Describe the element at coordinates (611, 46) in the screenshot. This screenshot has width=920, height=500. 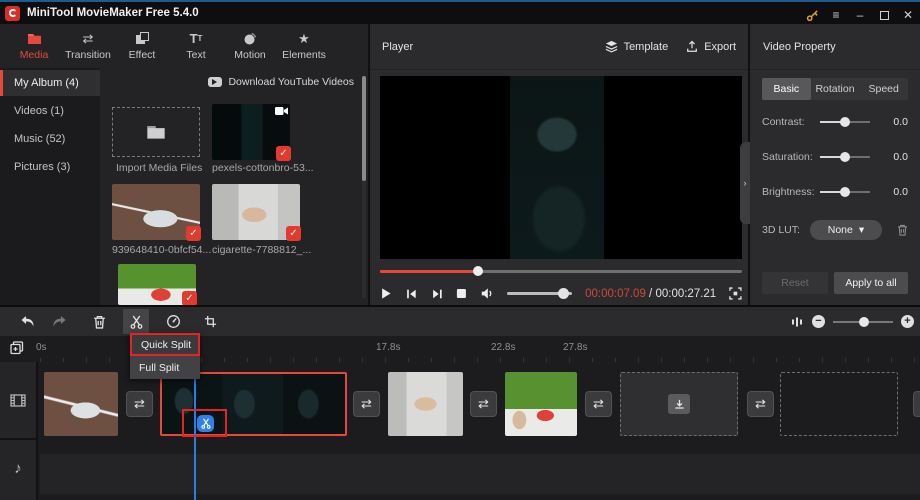
I see `template-layers-icon` at that location.